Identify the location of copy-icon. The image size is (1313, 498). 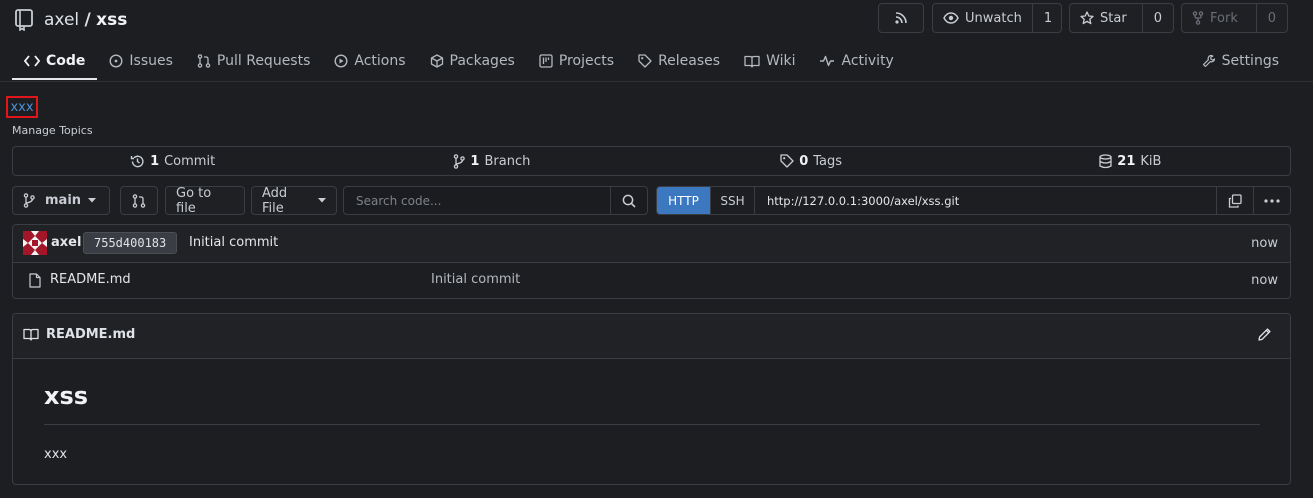
(1235, 200).